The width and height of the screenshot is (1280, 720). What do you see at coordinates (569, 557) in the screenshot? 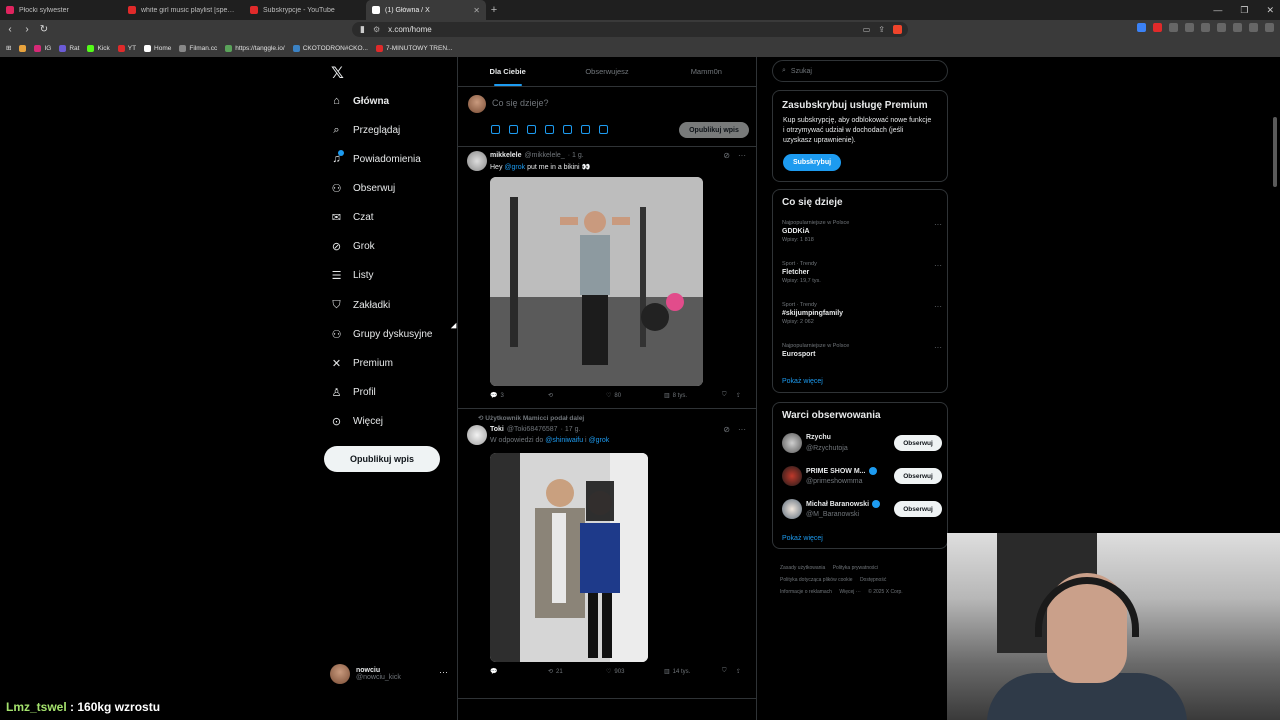
I see `tweet-image` at bounding box center [569, 557].